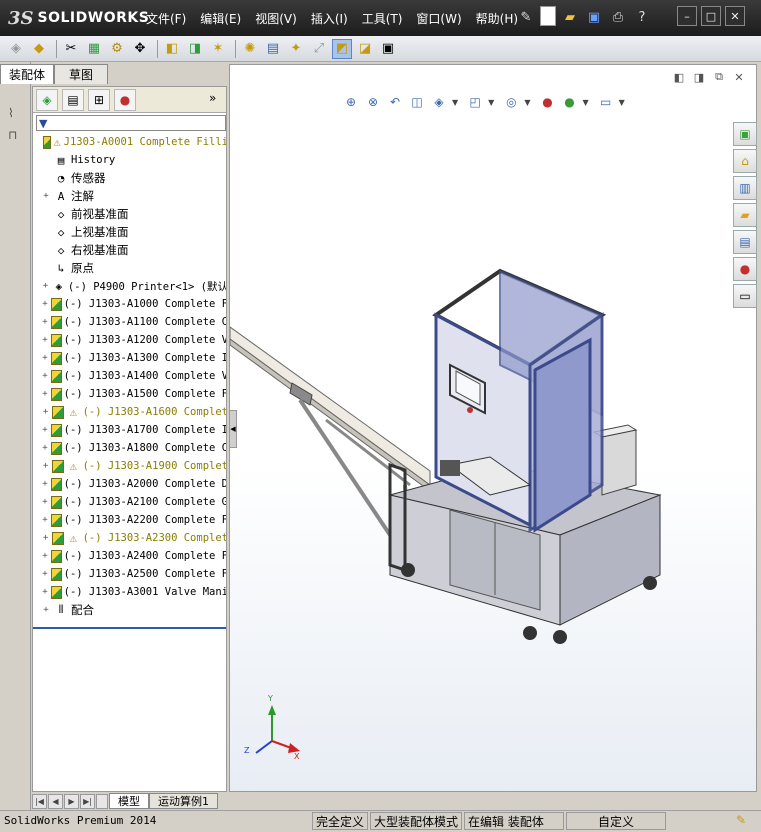 This screenshot has height=832, width=761. I want to click on menu-window: 窗口(W), so click(438, 18).